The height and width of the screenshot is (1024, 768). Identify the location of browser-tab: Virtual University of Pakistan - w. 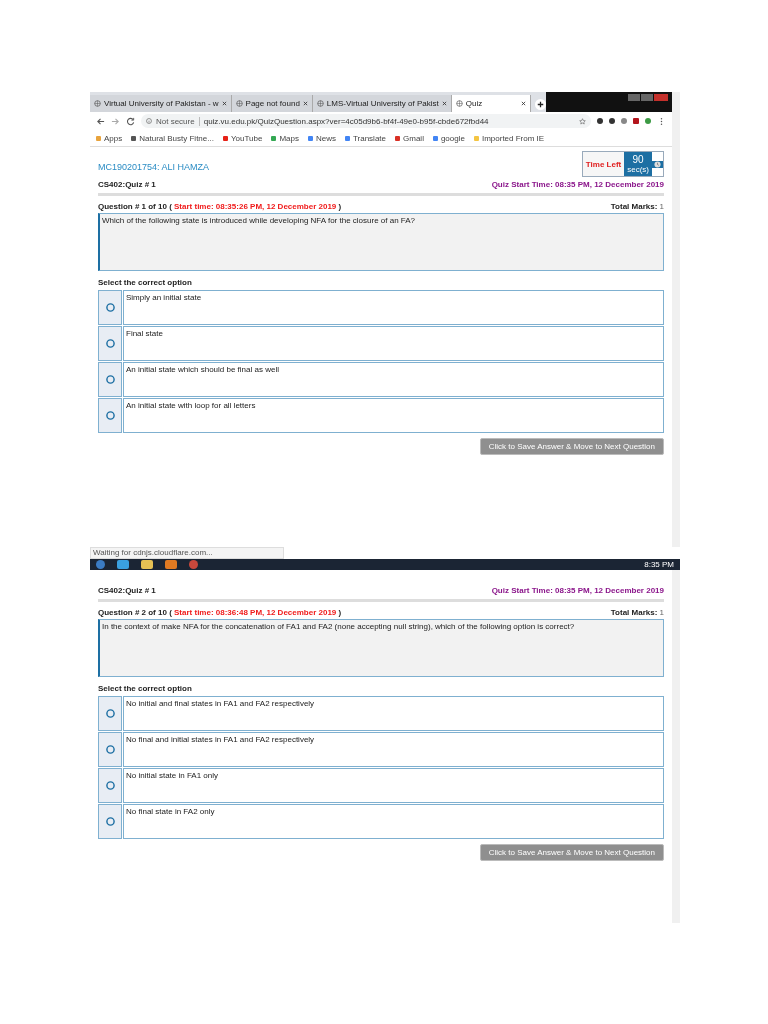
(161, 103).